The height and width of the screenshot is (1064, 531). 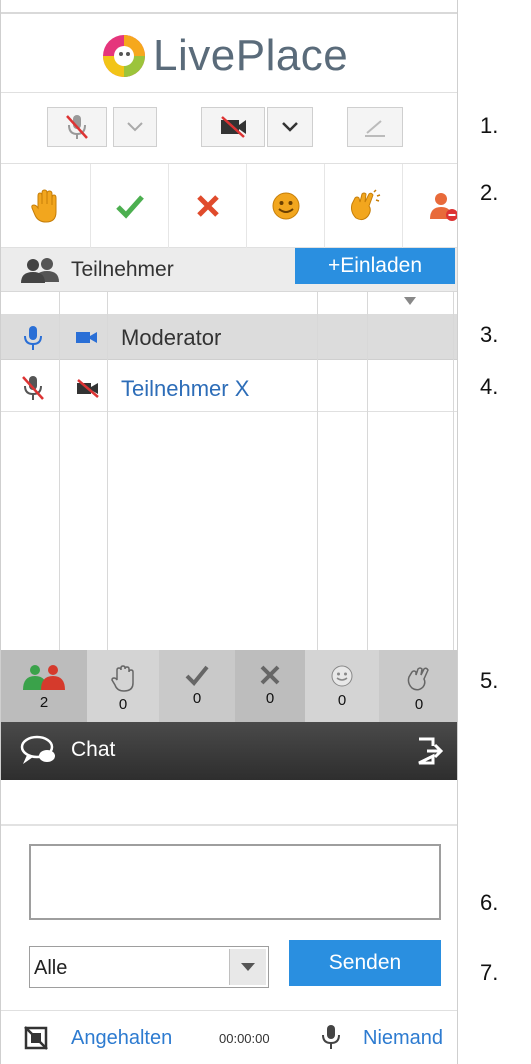 I want to click on raise-hand-button, so click(x=46, y=206).